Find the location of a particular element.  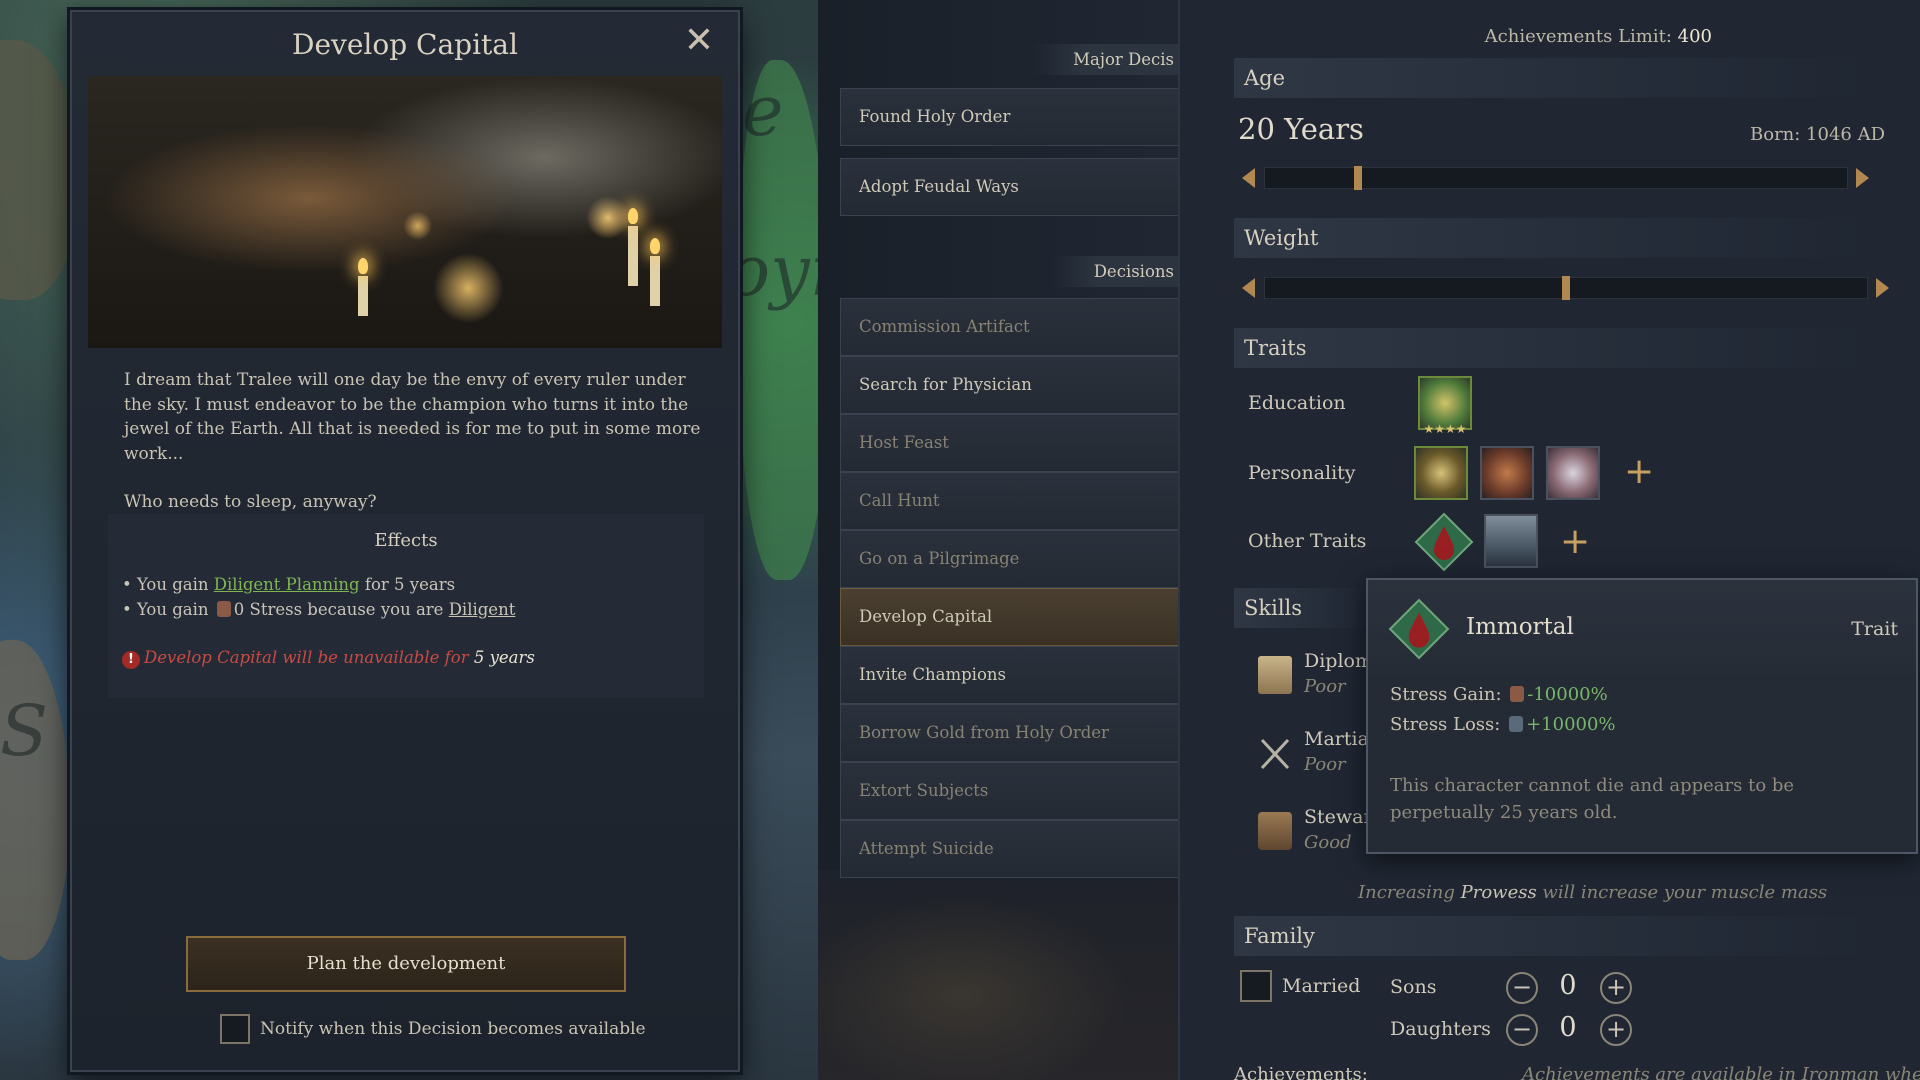

daughters-label: Daughters is located at coordinates (1440, 1029).